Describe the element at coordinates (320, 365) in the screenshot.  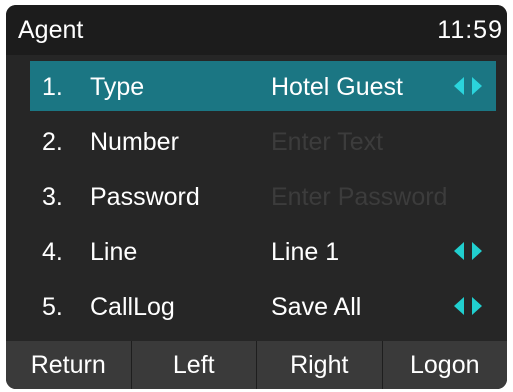
I see `right-softkey: Right` at that location.